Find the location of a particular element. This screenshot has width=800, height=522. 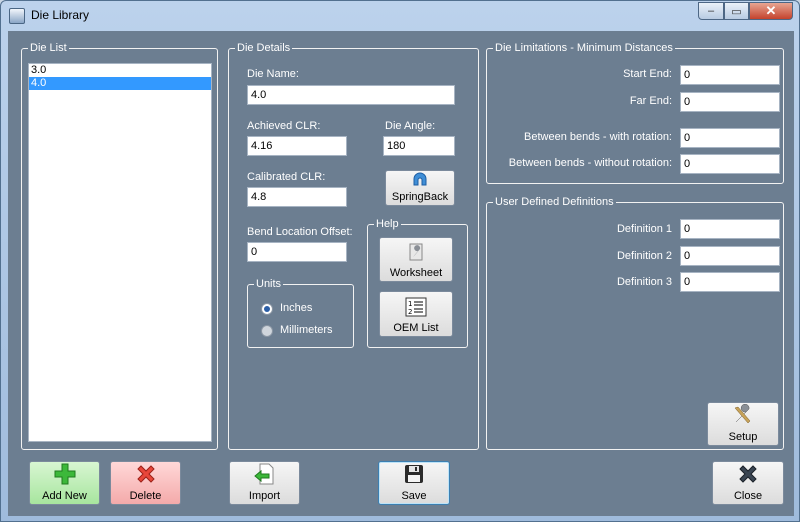

die-angle-label: Die Angle: is located at coordinates (410, 126).